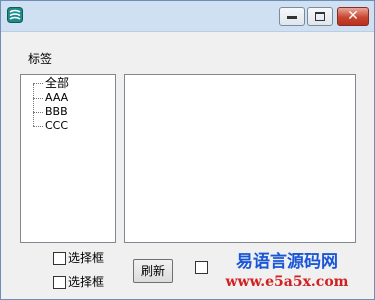 The height and width of the screenshot is (300, 375). I want to click on checkbox-3-box, so click(201, 267).